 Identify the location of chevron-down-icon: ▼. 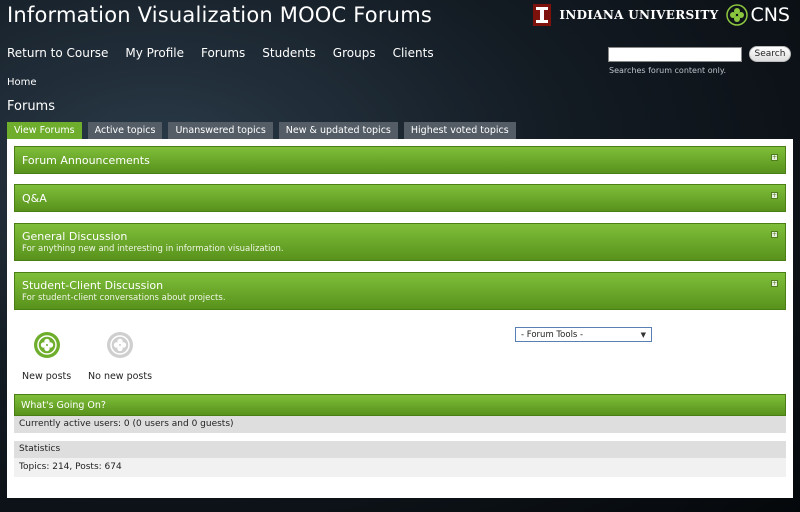
(643, 334).